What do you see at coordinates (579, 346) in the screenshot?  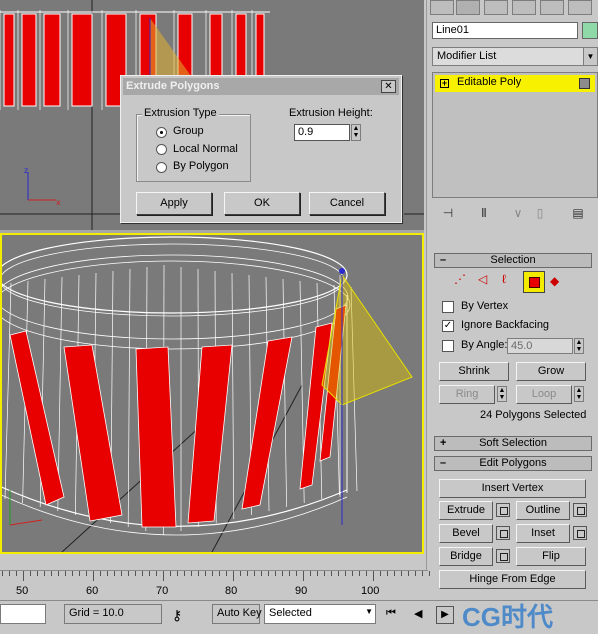 I see `by-angle-spinner: ▲ ▼` at bounding box center [579, 346].